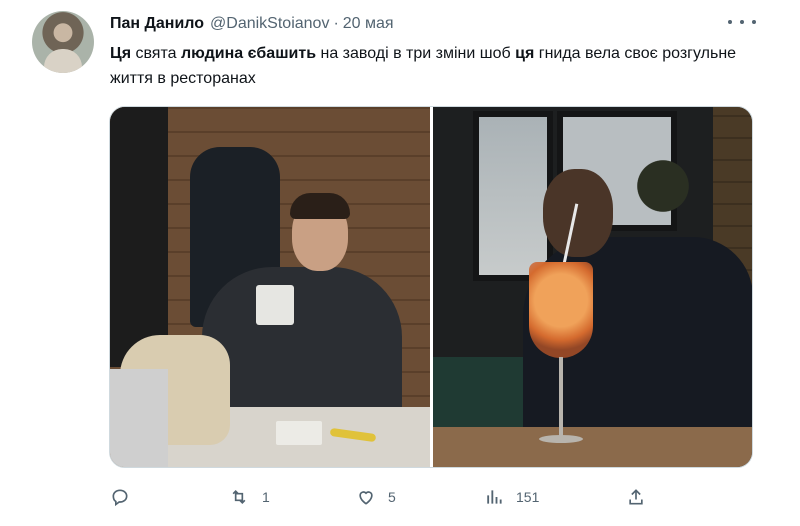  I want to click on like-count: 5, so click(392, 497).